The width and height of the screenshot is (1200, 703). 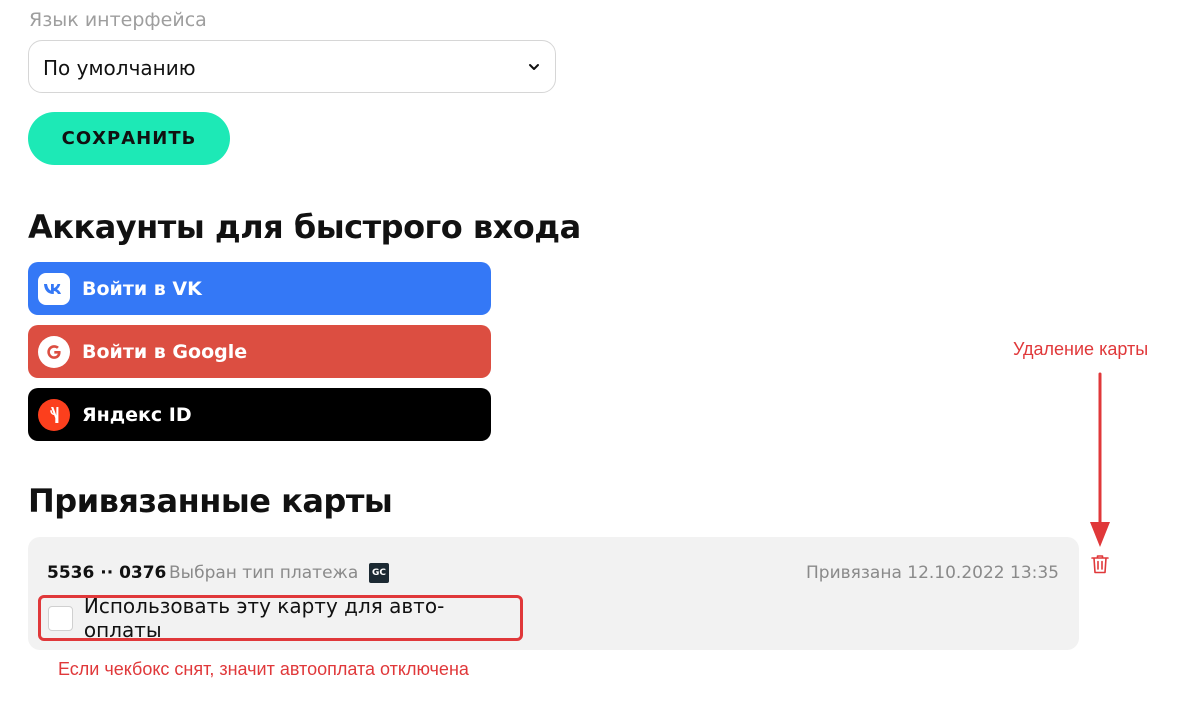 What do you see at coordinates (534, 67) in the screenshot?
I see `chevron-down-icon` at bounding box center [534, 67].